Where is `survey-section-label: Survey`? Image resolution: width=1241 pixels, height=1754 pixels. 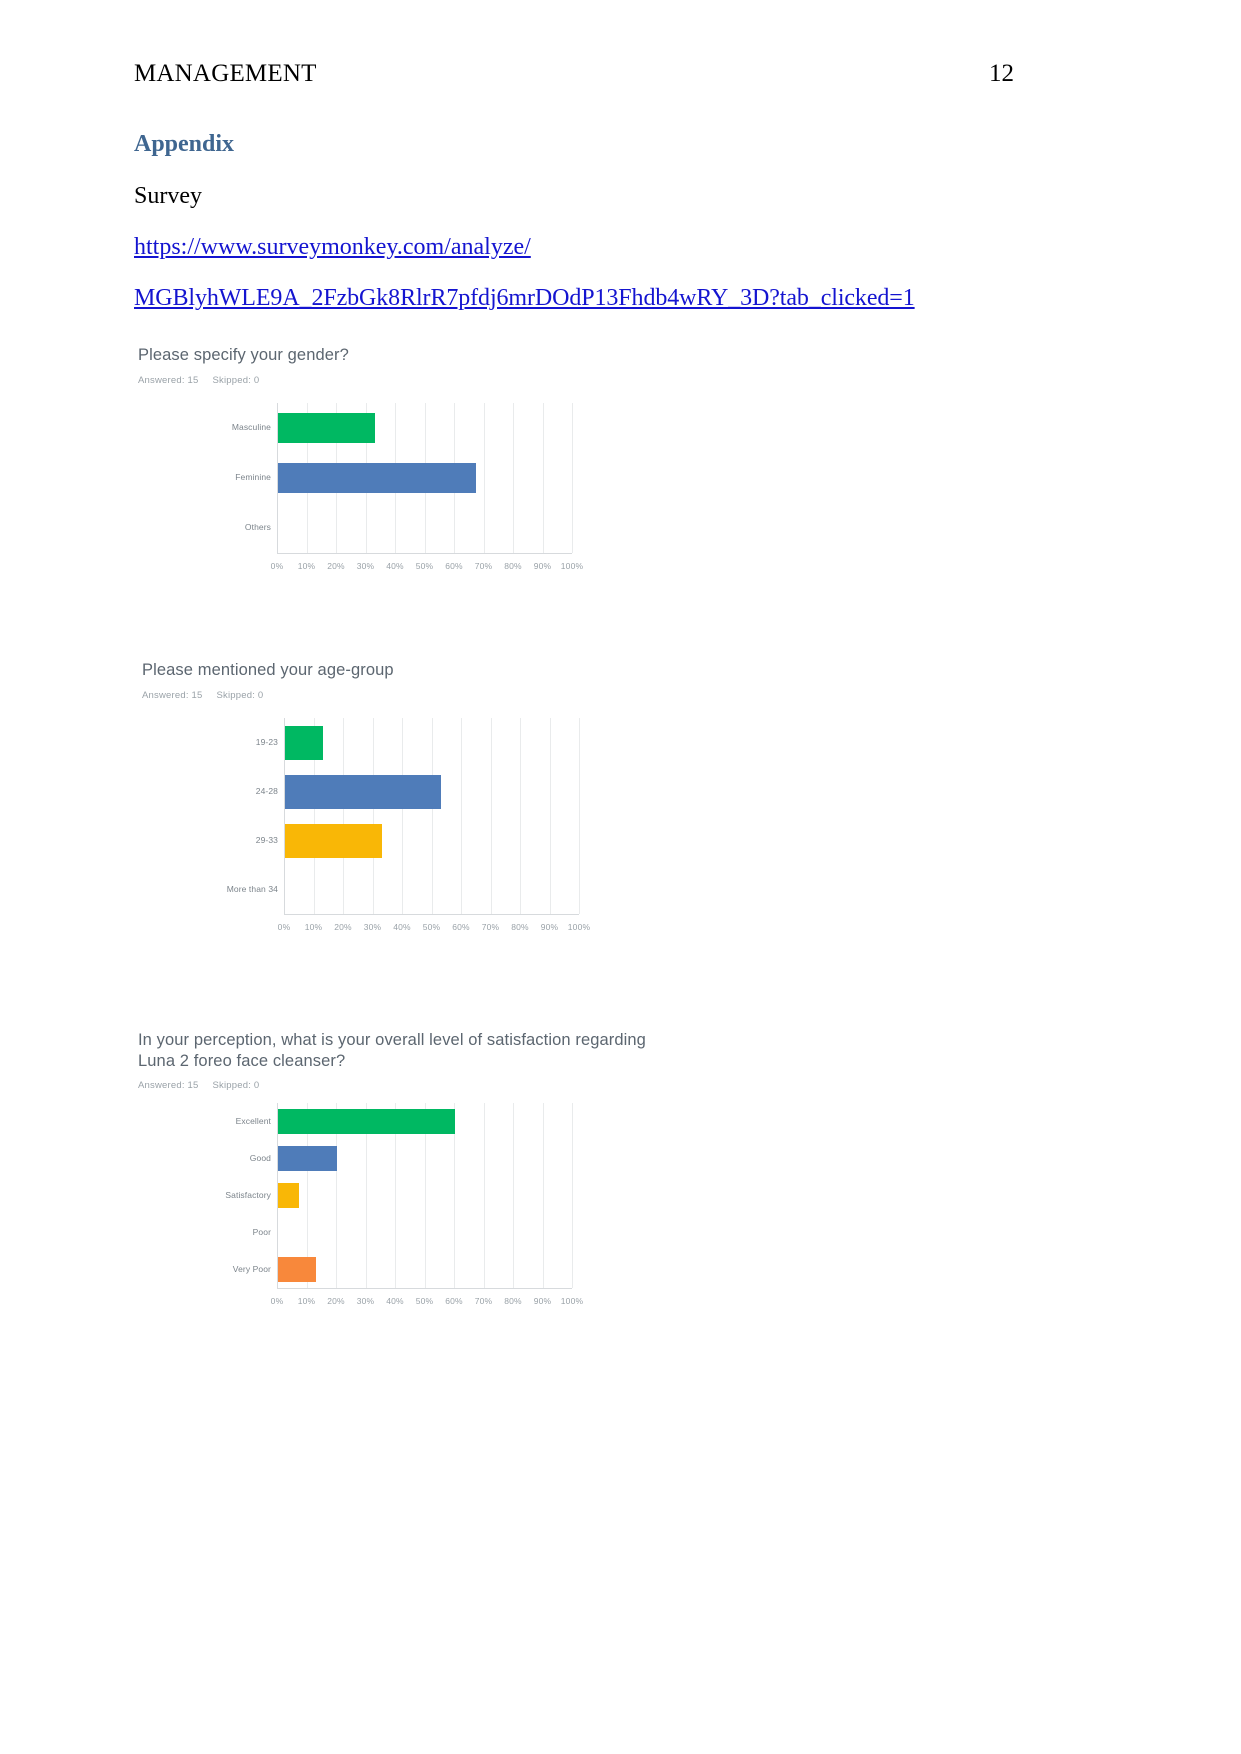
survey-section-label: Survey is located at coordinates (168, 196).